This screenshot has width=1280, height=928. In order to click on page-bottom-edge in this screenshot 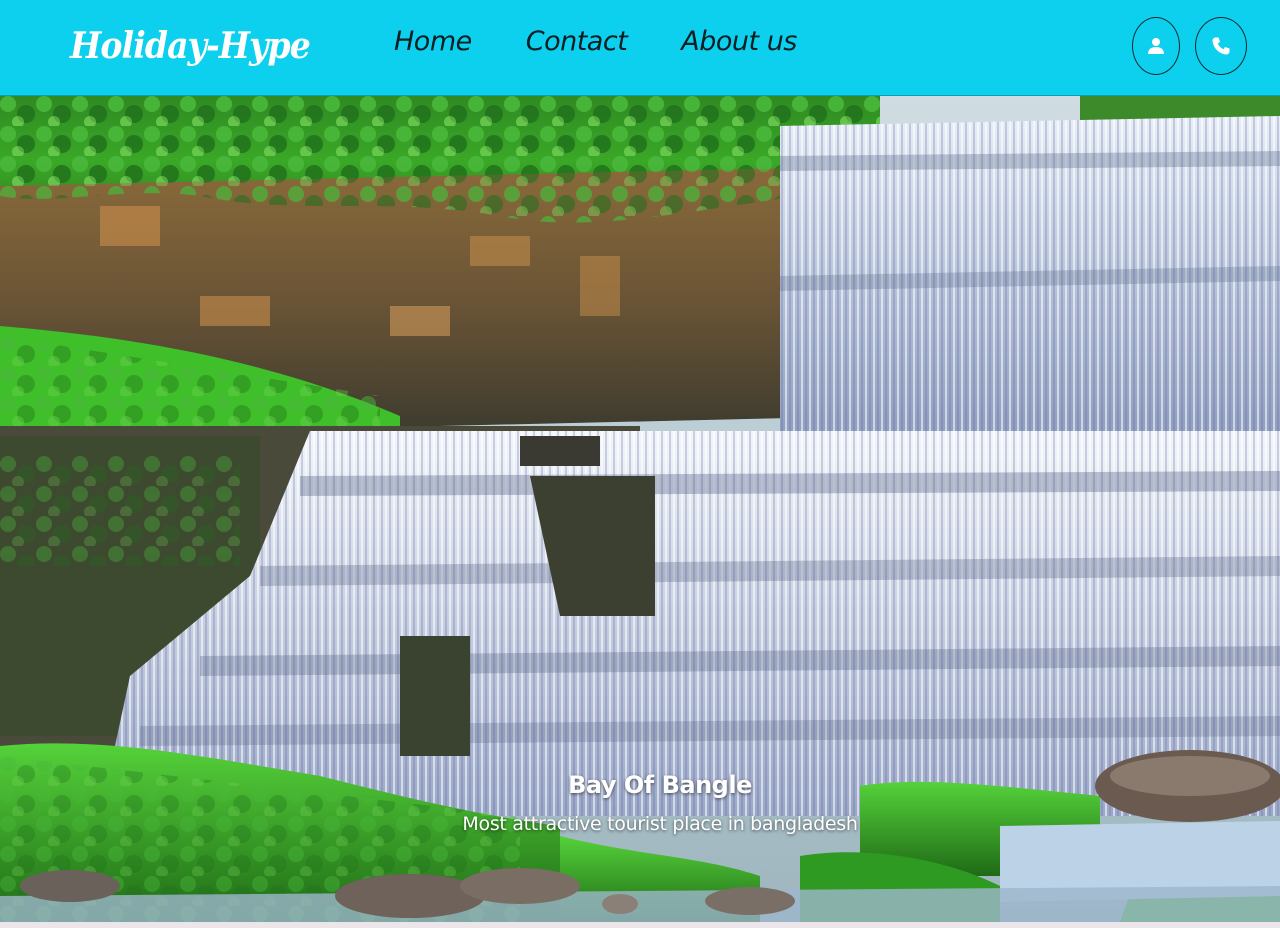, I will do `click(640, 925)`.